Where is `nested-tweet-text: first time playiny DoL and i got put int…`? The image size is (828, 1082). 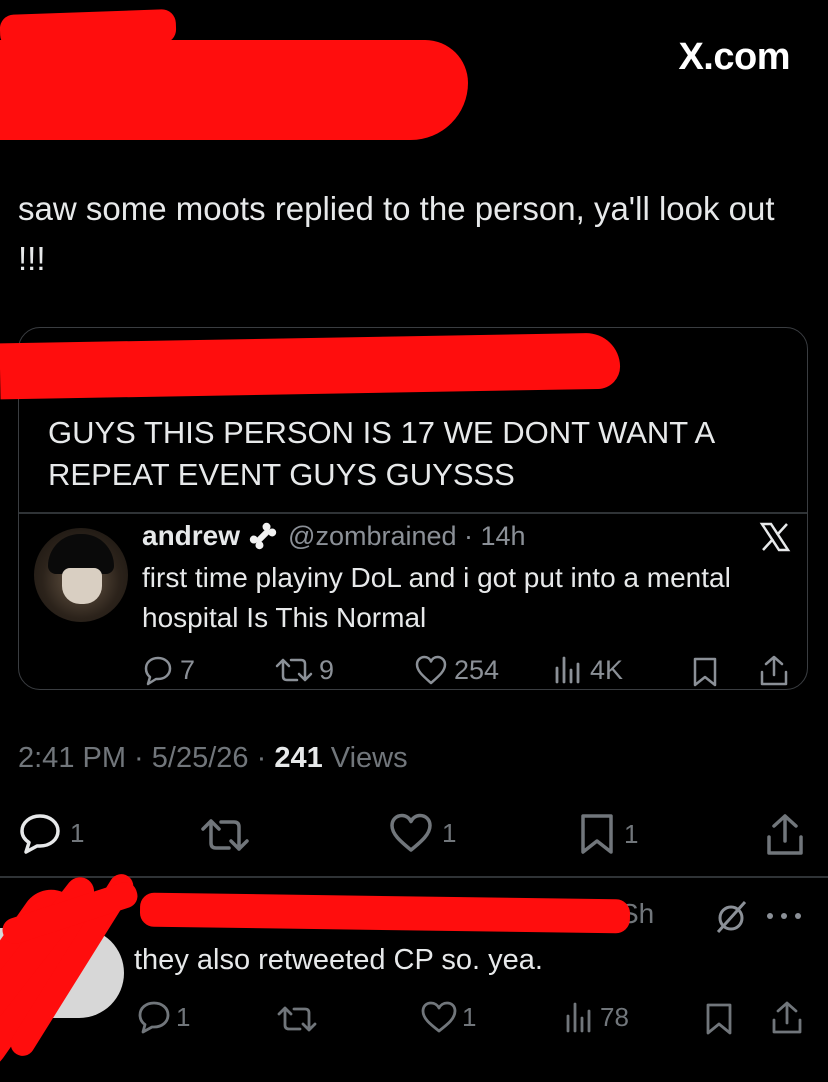
nested-tweet-text: first time playiny DoL and i got put int… is located at coordinates (436, 597).